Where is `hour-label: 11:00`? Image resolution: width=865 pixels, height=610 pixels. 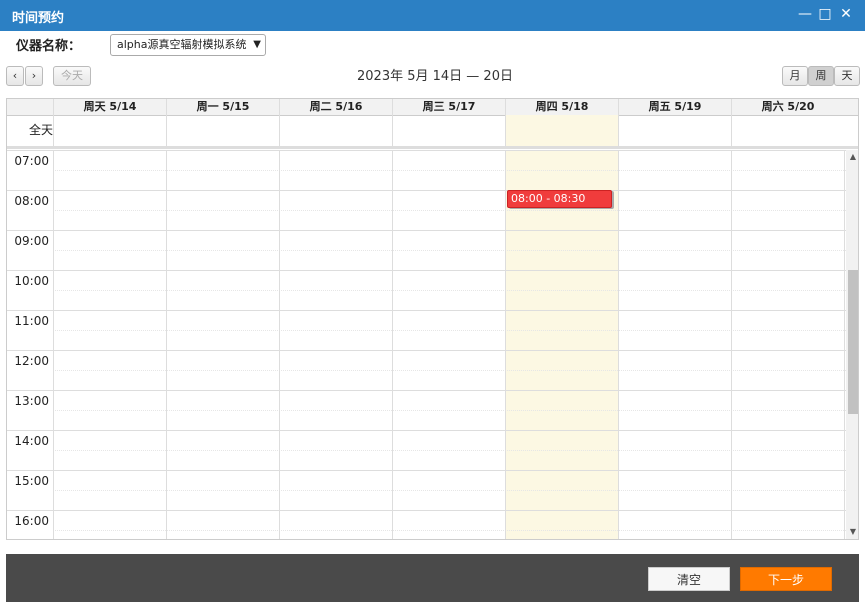
hour-label: 11:00 is located at coordinates (31, 321).